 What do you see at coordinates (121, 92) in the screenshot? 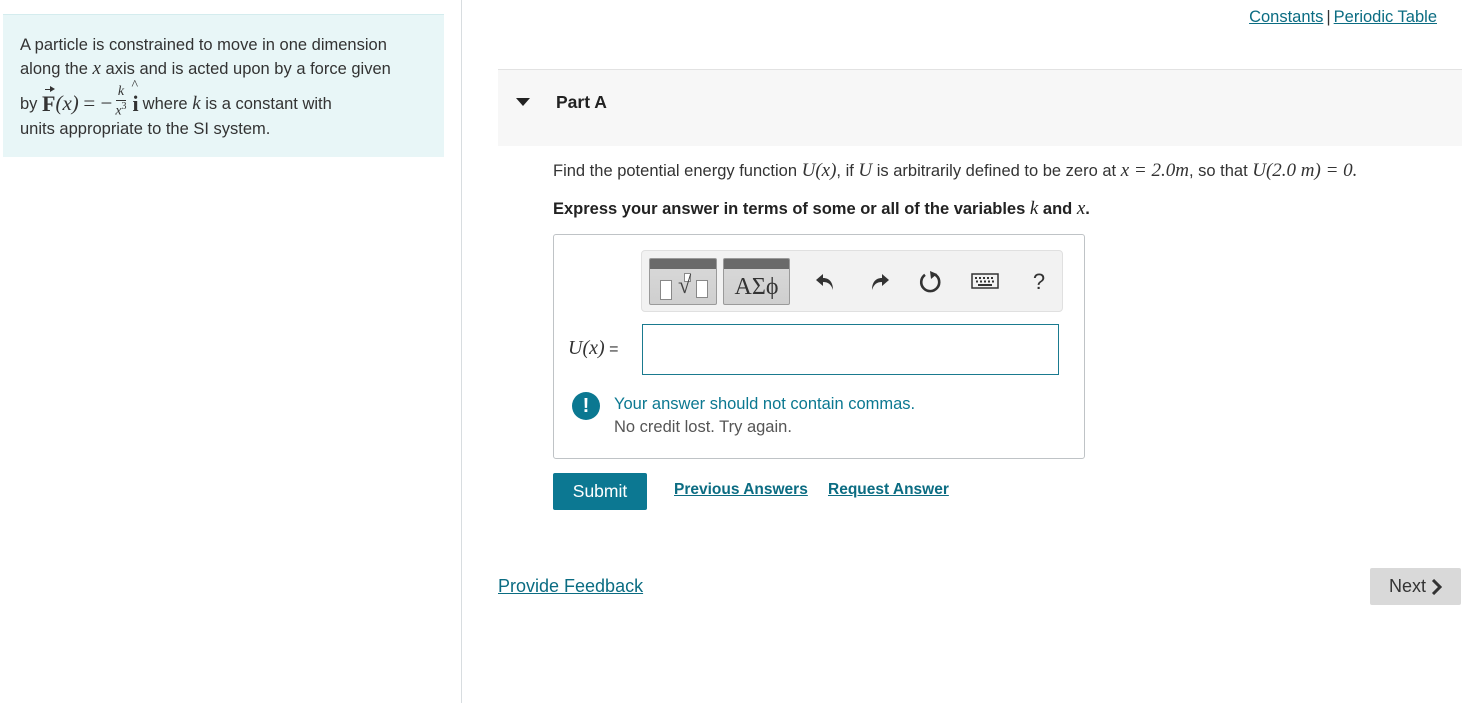
I see `fraction-numerator: k` at bounding box center [121, 92].